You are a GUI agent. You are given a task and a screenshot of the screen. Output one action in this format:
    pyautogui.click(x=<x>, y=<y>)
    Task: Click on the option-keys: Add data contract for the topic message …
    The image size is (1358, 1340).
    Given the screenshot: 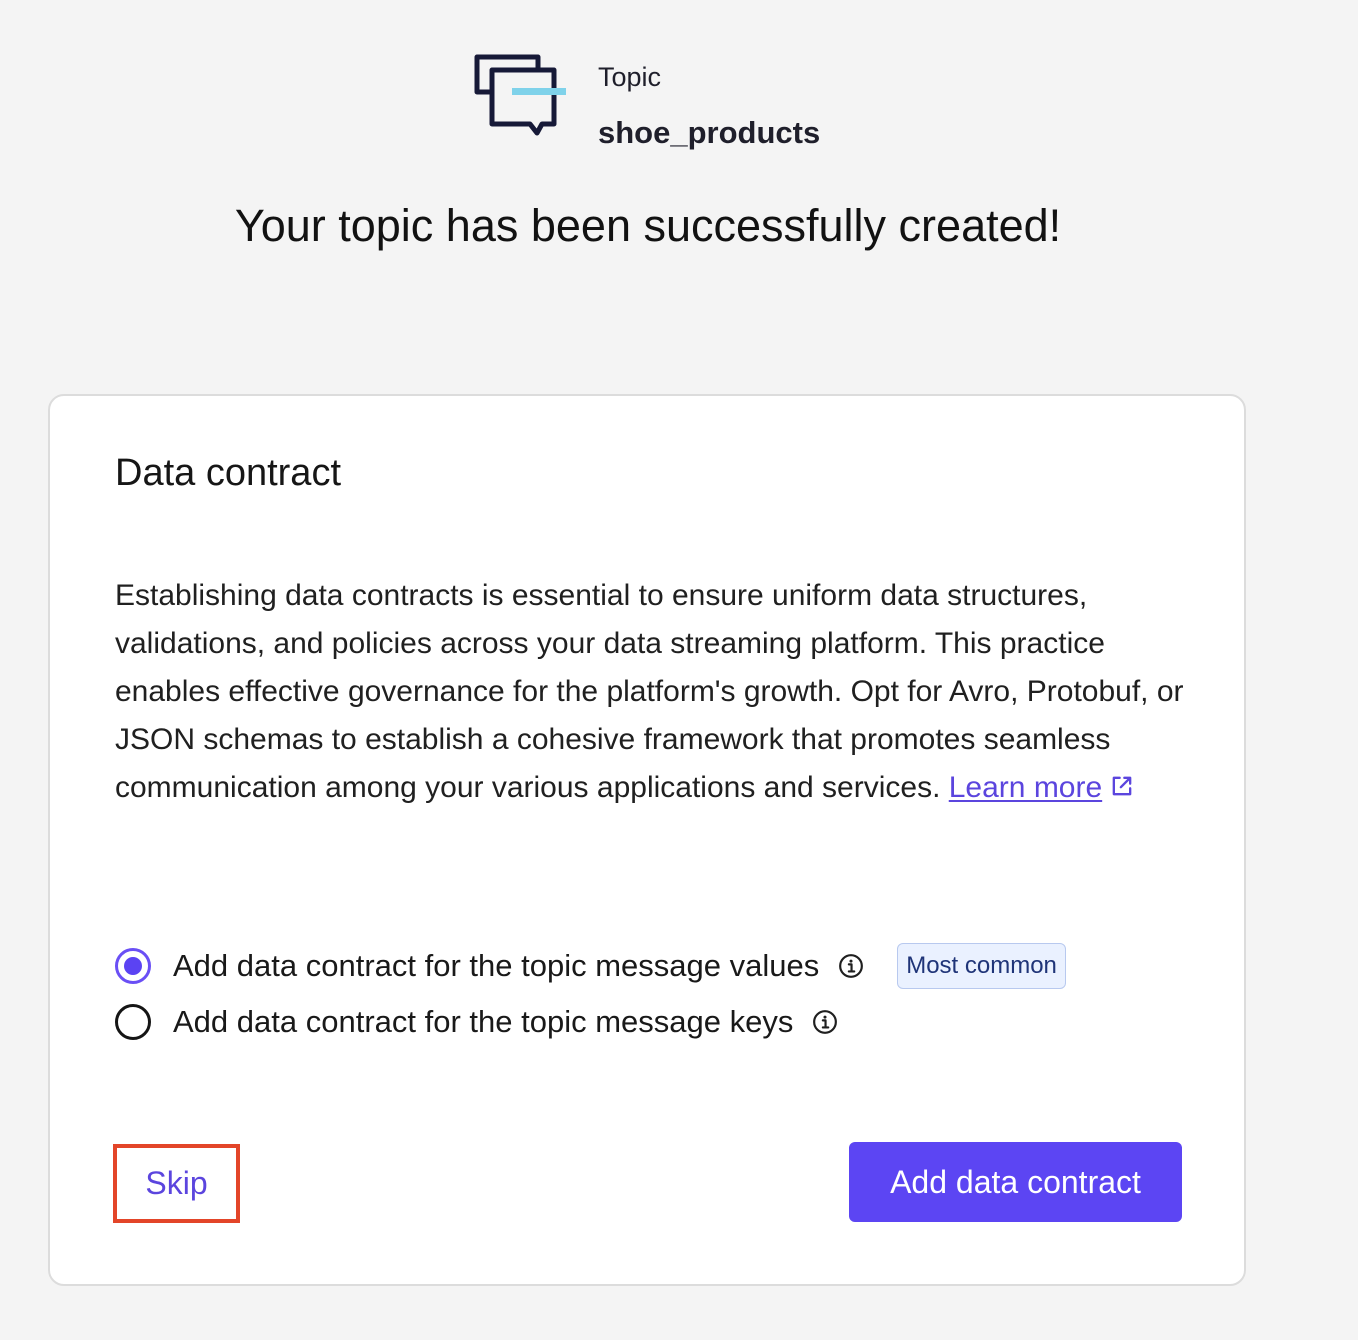 What is the action you would take?
    pyautogui.click(x=476, y=1022)
    